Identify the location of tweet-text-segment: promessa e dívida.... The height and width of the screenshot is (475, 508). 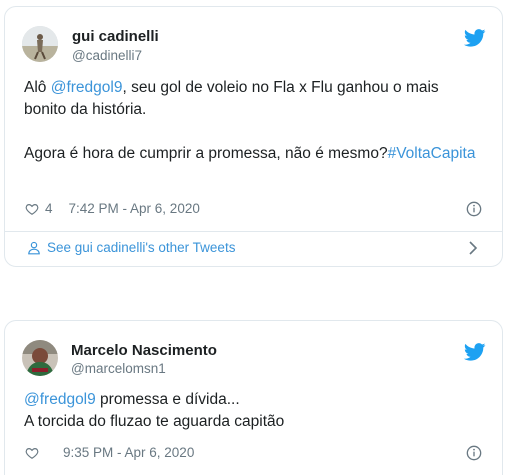
(167, 399).